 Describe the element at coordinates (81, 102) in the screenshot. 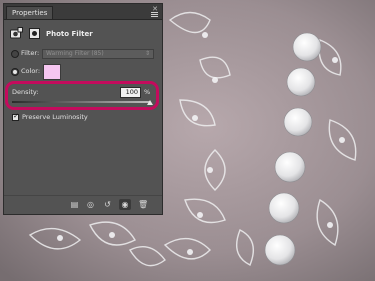

I see `density-slider-track` at that location.